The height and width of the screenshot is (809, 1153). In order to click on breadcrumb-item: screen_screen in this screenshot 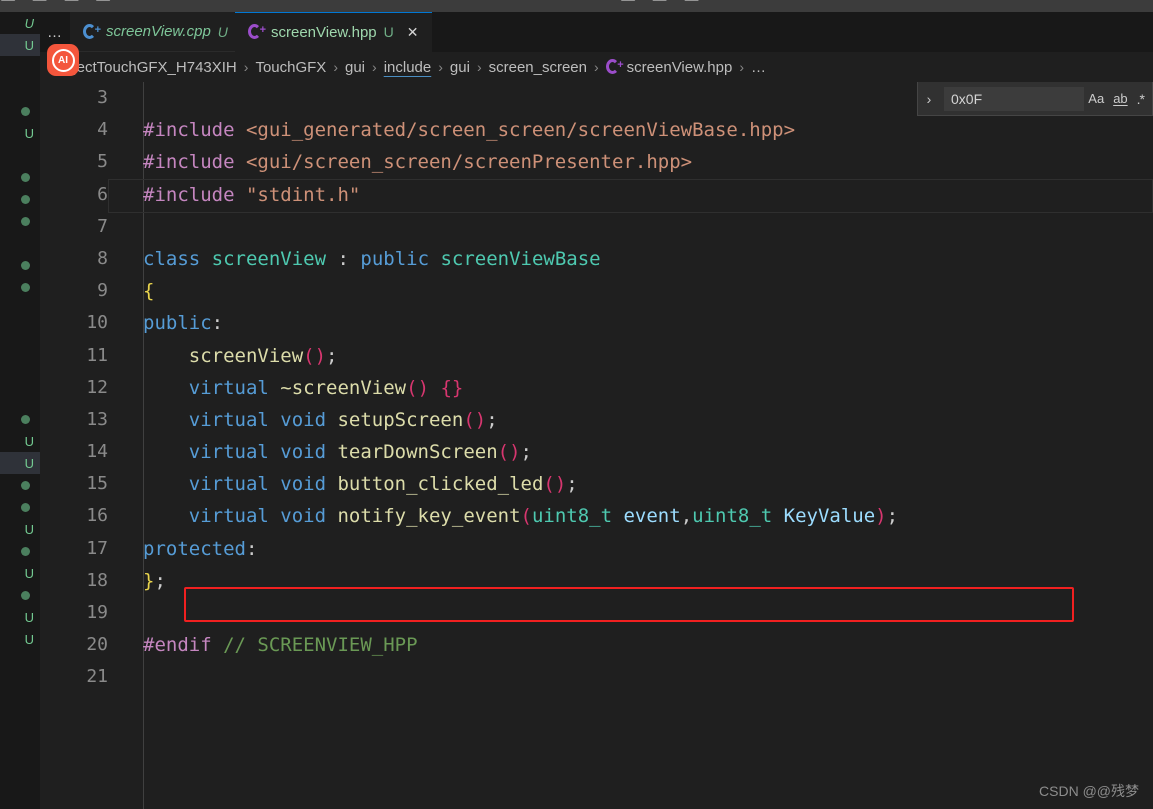, I will do `click(538, 67)`.